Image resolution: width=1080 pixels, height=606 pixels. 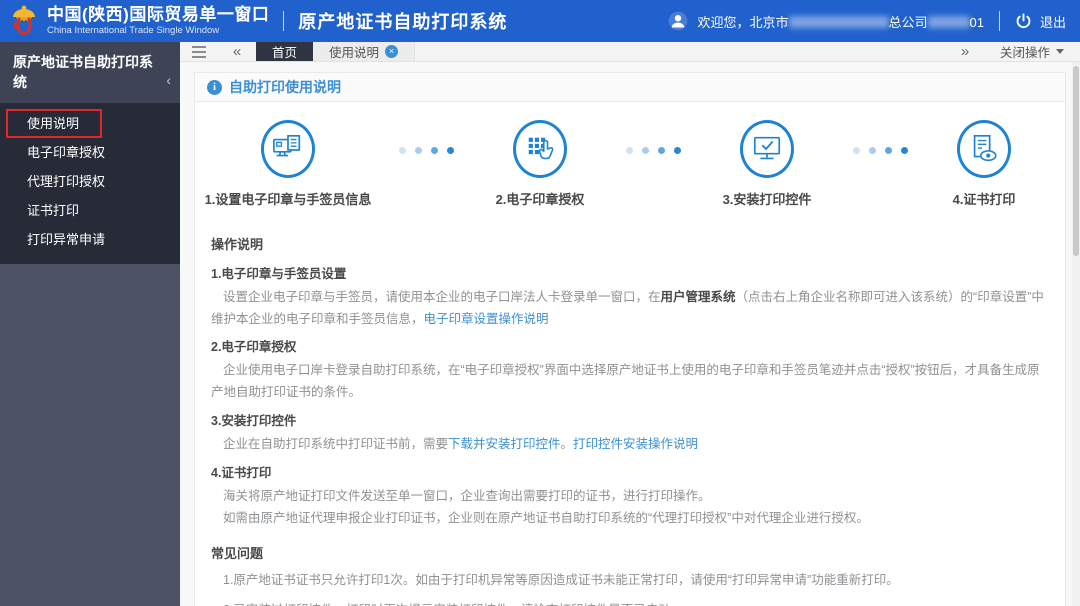 I want to click on step-label: 3.安装打印控件, so click(x=767, y=199).